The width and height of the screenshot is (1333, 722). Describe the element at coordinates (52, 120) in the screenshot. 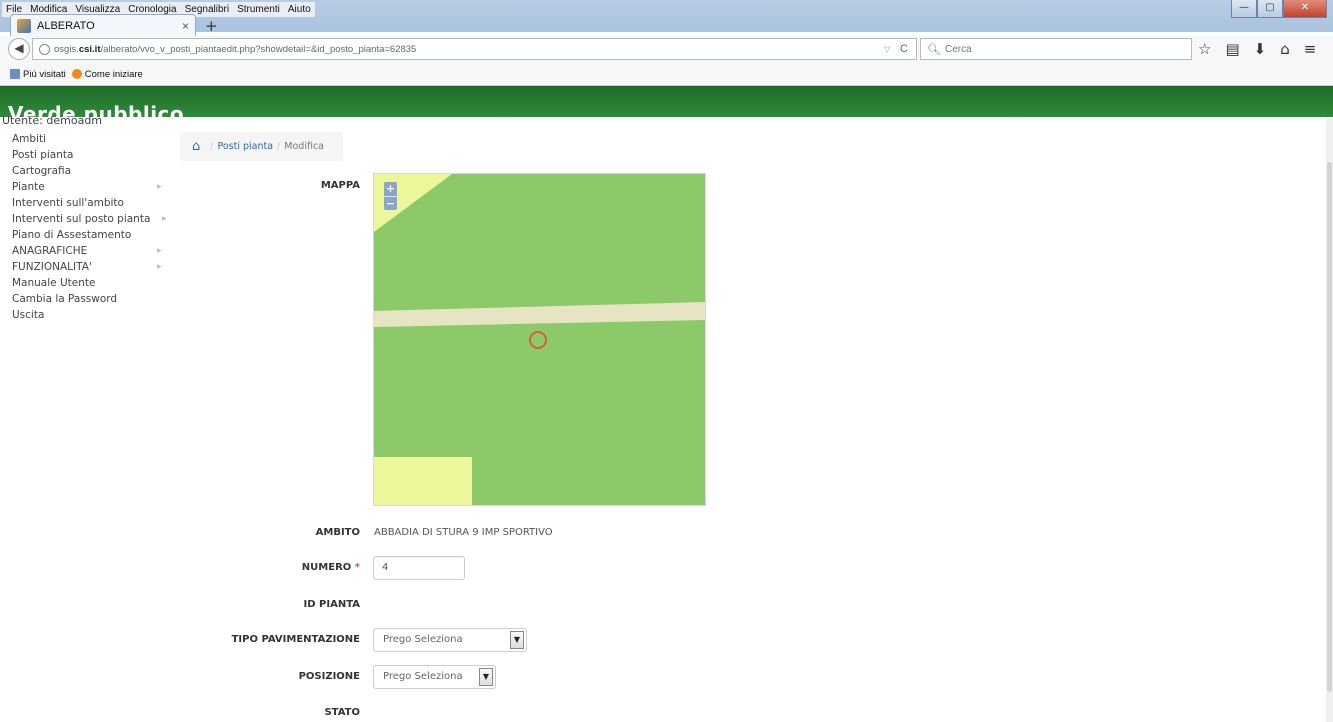

I see `current-user: Utente: demoadm` at that location.